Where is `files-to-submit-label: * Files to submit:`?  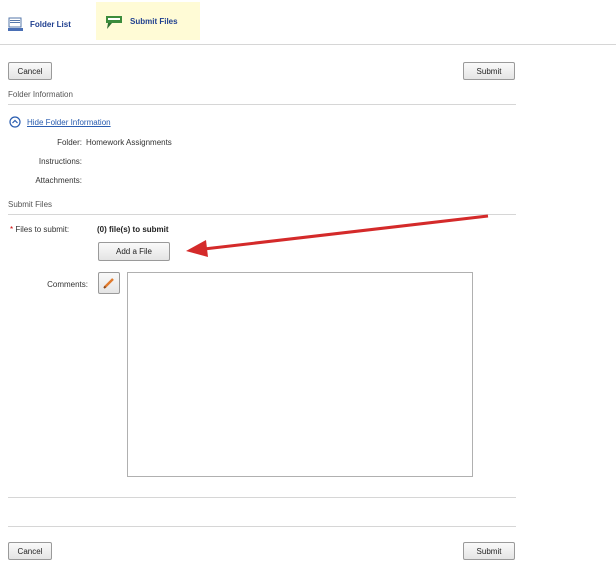 files-to-submit-label: * Files to submit: is located at coordinates (39, 229).